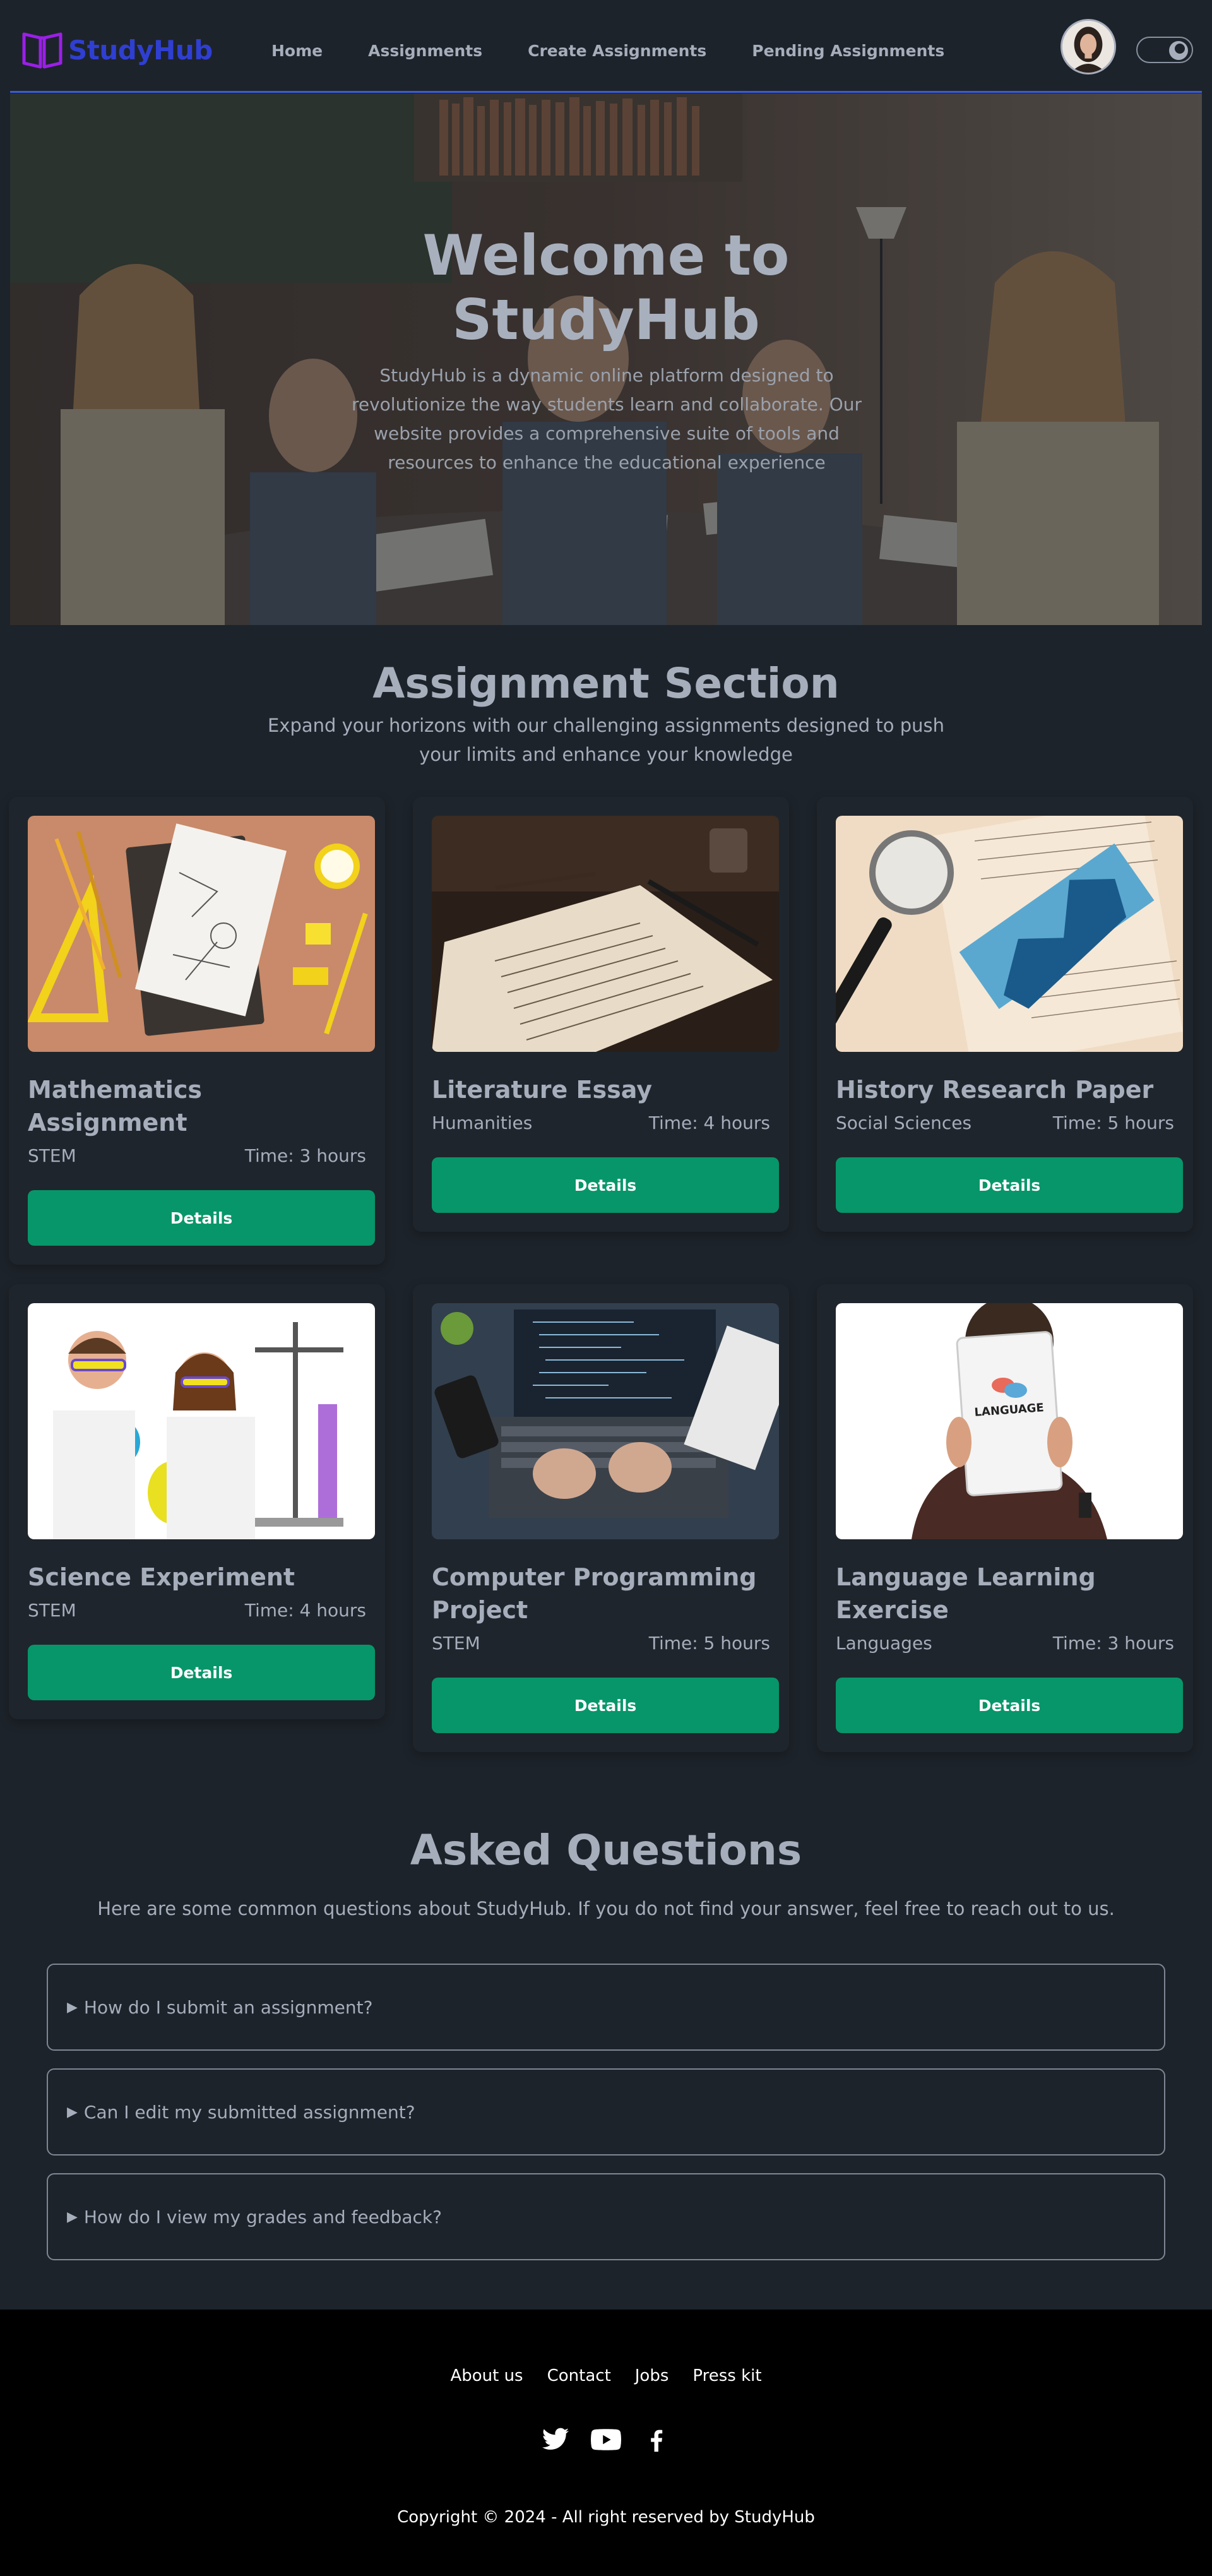 The width and height of the screenshot is (1212, 2576). What do you see at coordinates (606, 2112) in the screenshot?
I see `faq-item: ▶ Can I edit my submitted assignment?` at bounding box center [606, 2112].